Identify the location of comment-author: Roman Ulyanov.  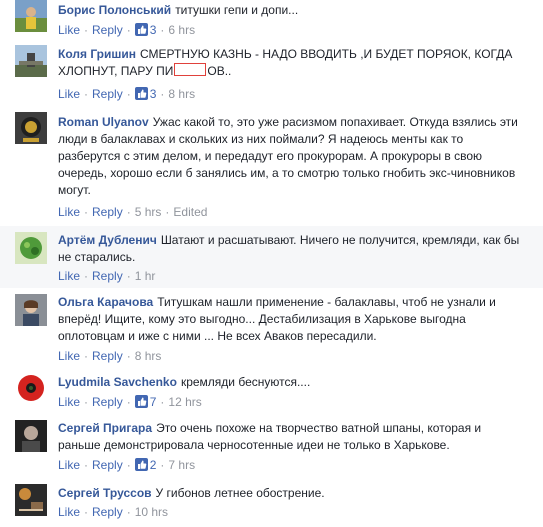
(103, 122).